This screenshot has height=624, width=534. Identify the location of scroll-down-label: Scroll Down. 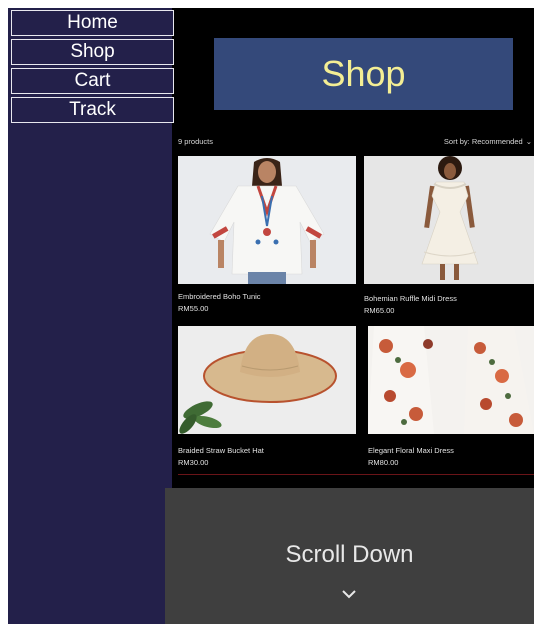
(349, 555).